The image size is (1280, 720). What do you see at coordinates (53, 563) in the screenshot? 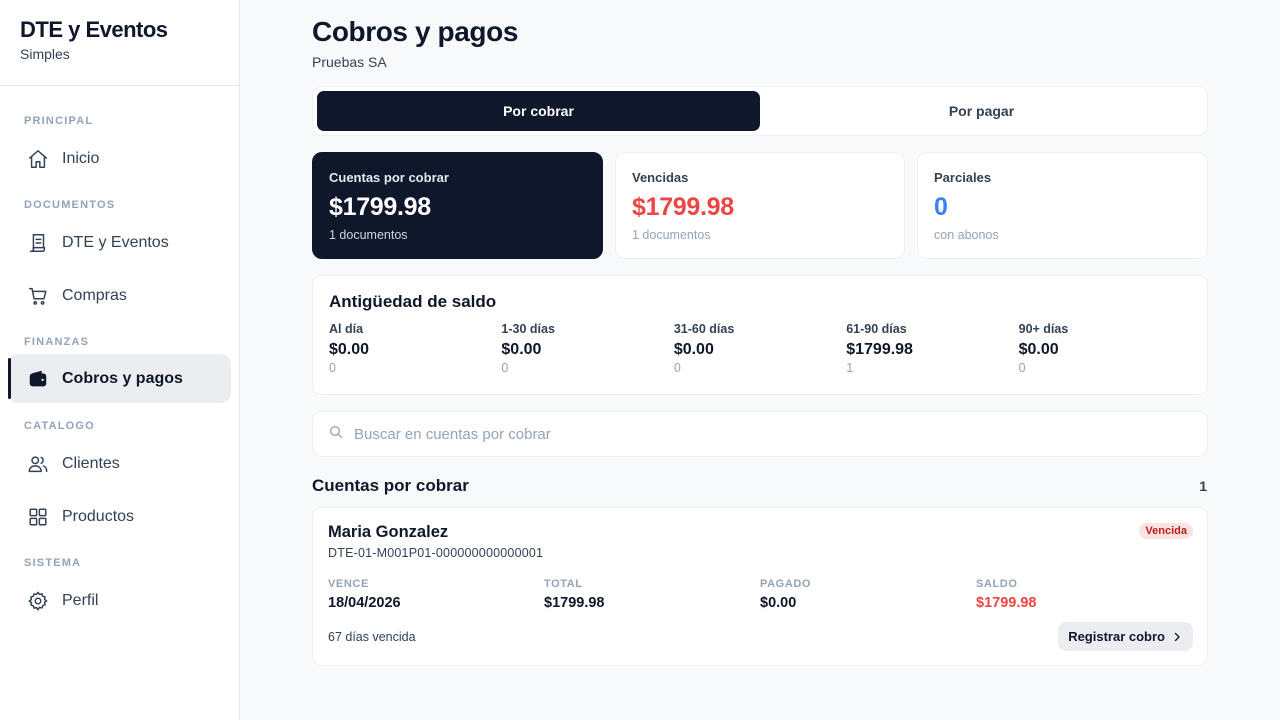
I see `section-label-sistema: SISTEMA` at bounding box center [53, 563].